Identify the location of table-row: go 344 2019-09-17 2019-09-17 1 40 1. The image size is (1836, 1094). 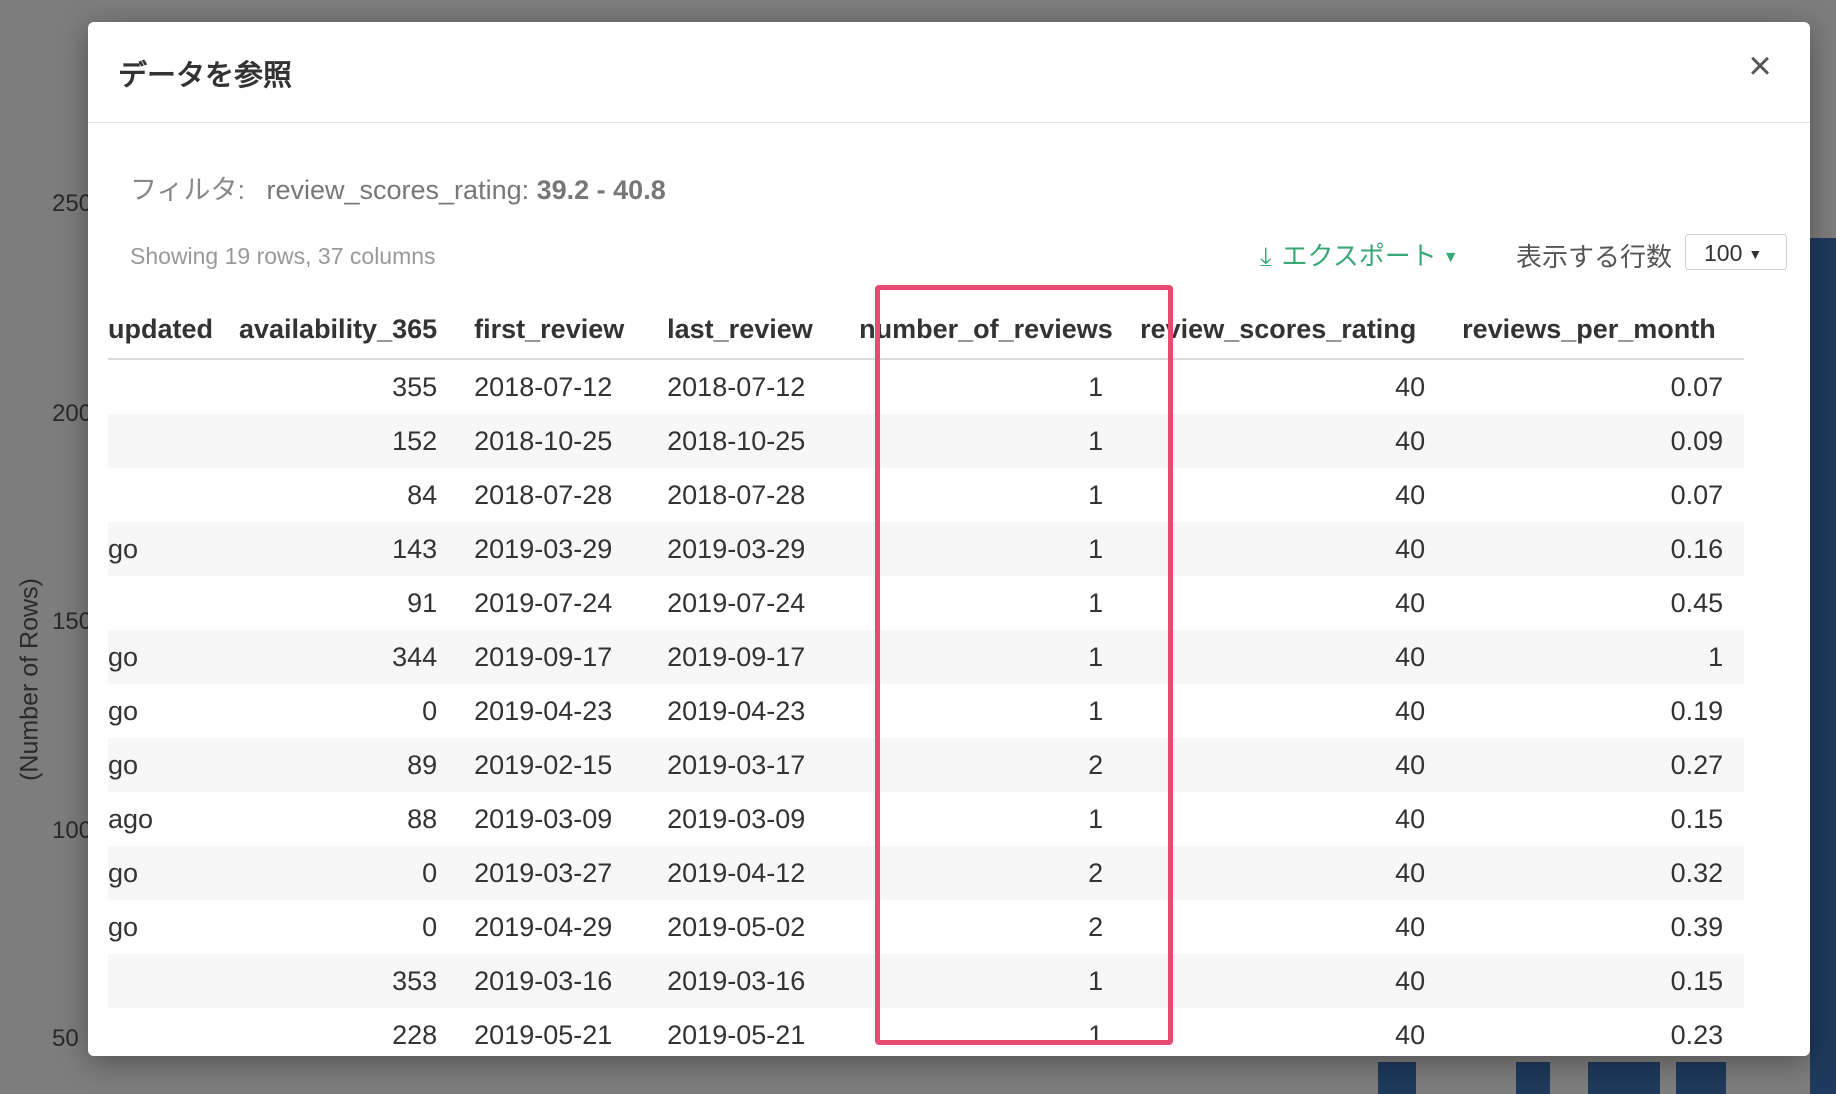
(926, 657).